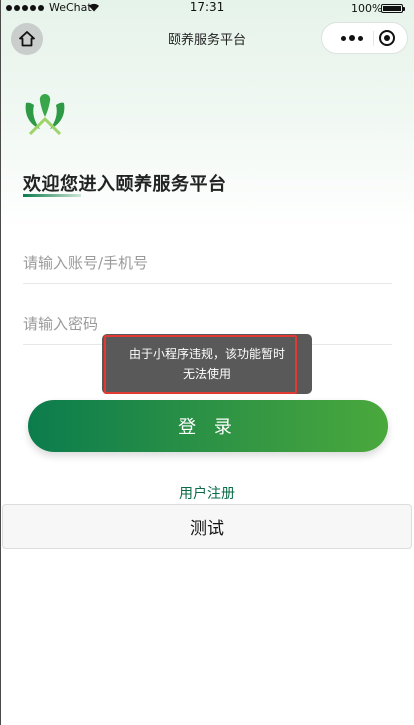 This screenshot has width=414, height=725. What do you see at coordinates (0, 362) in the screenshot?
I see `frame-edge` at bounding box center [0, 362].